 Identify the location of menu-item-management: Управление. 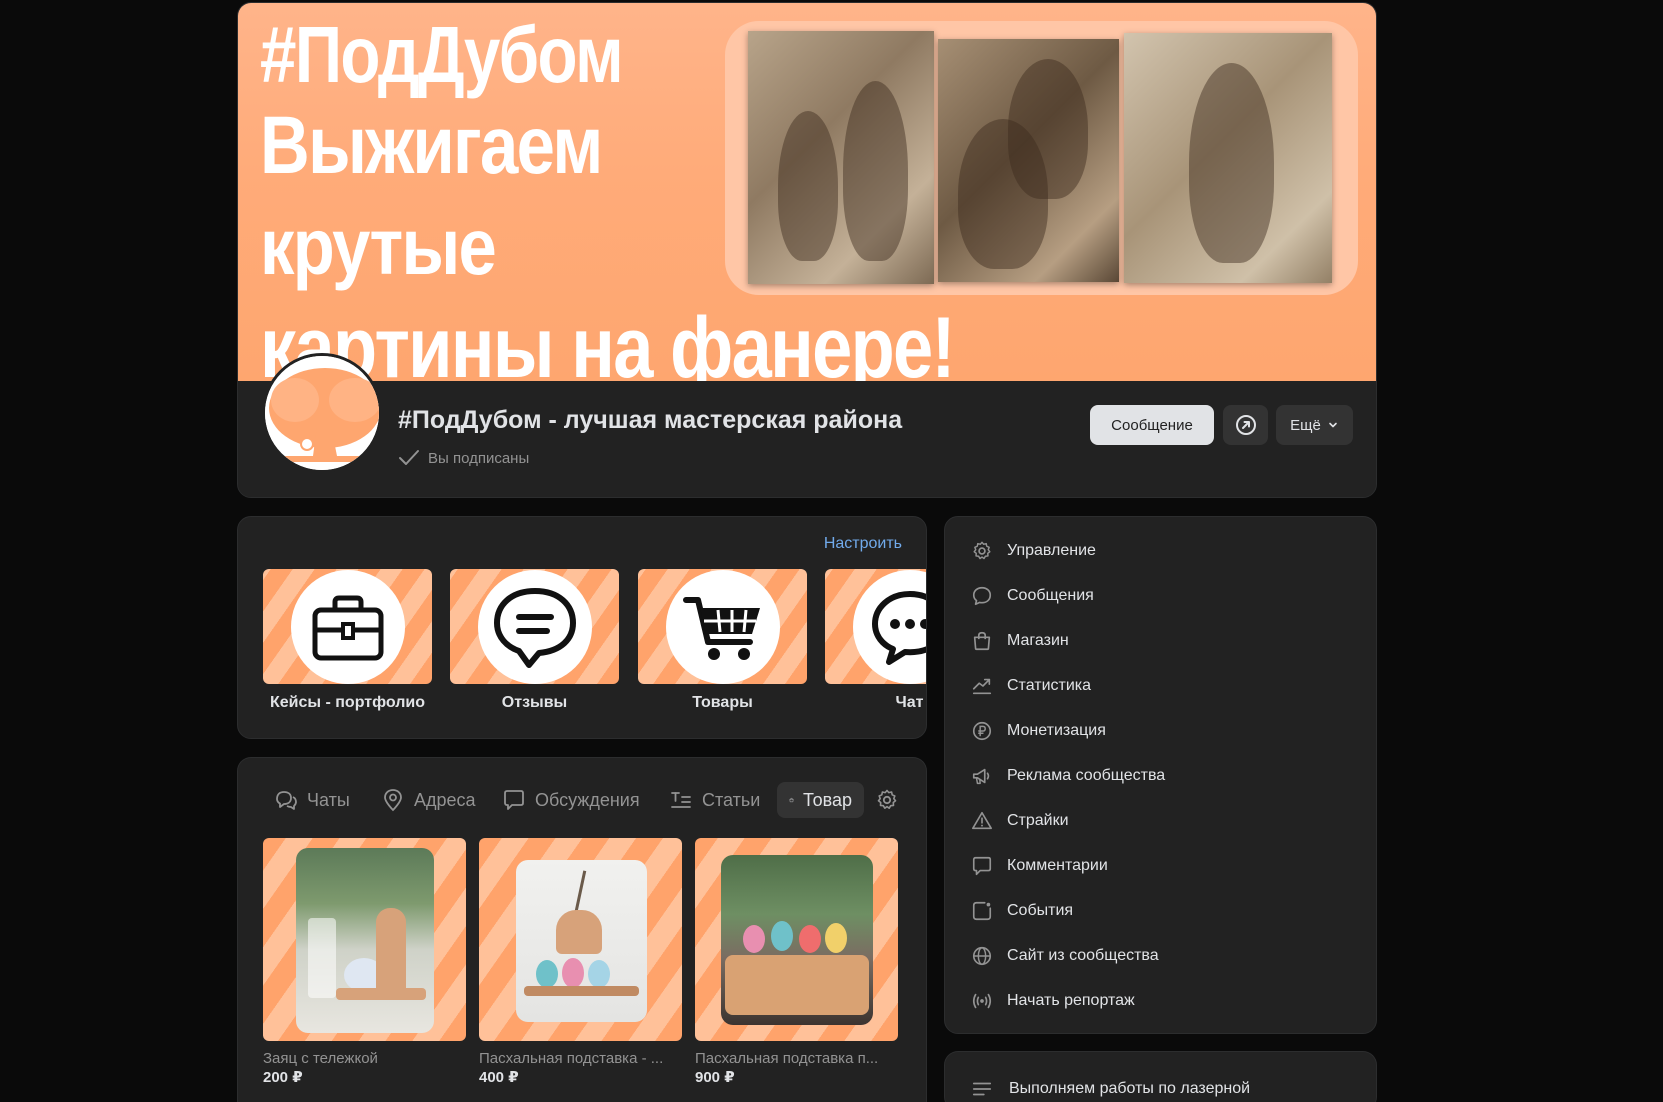
(1033, 551).